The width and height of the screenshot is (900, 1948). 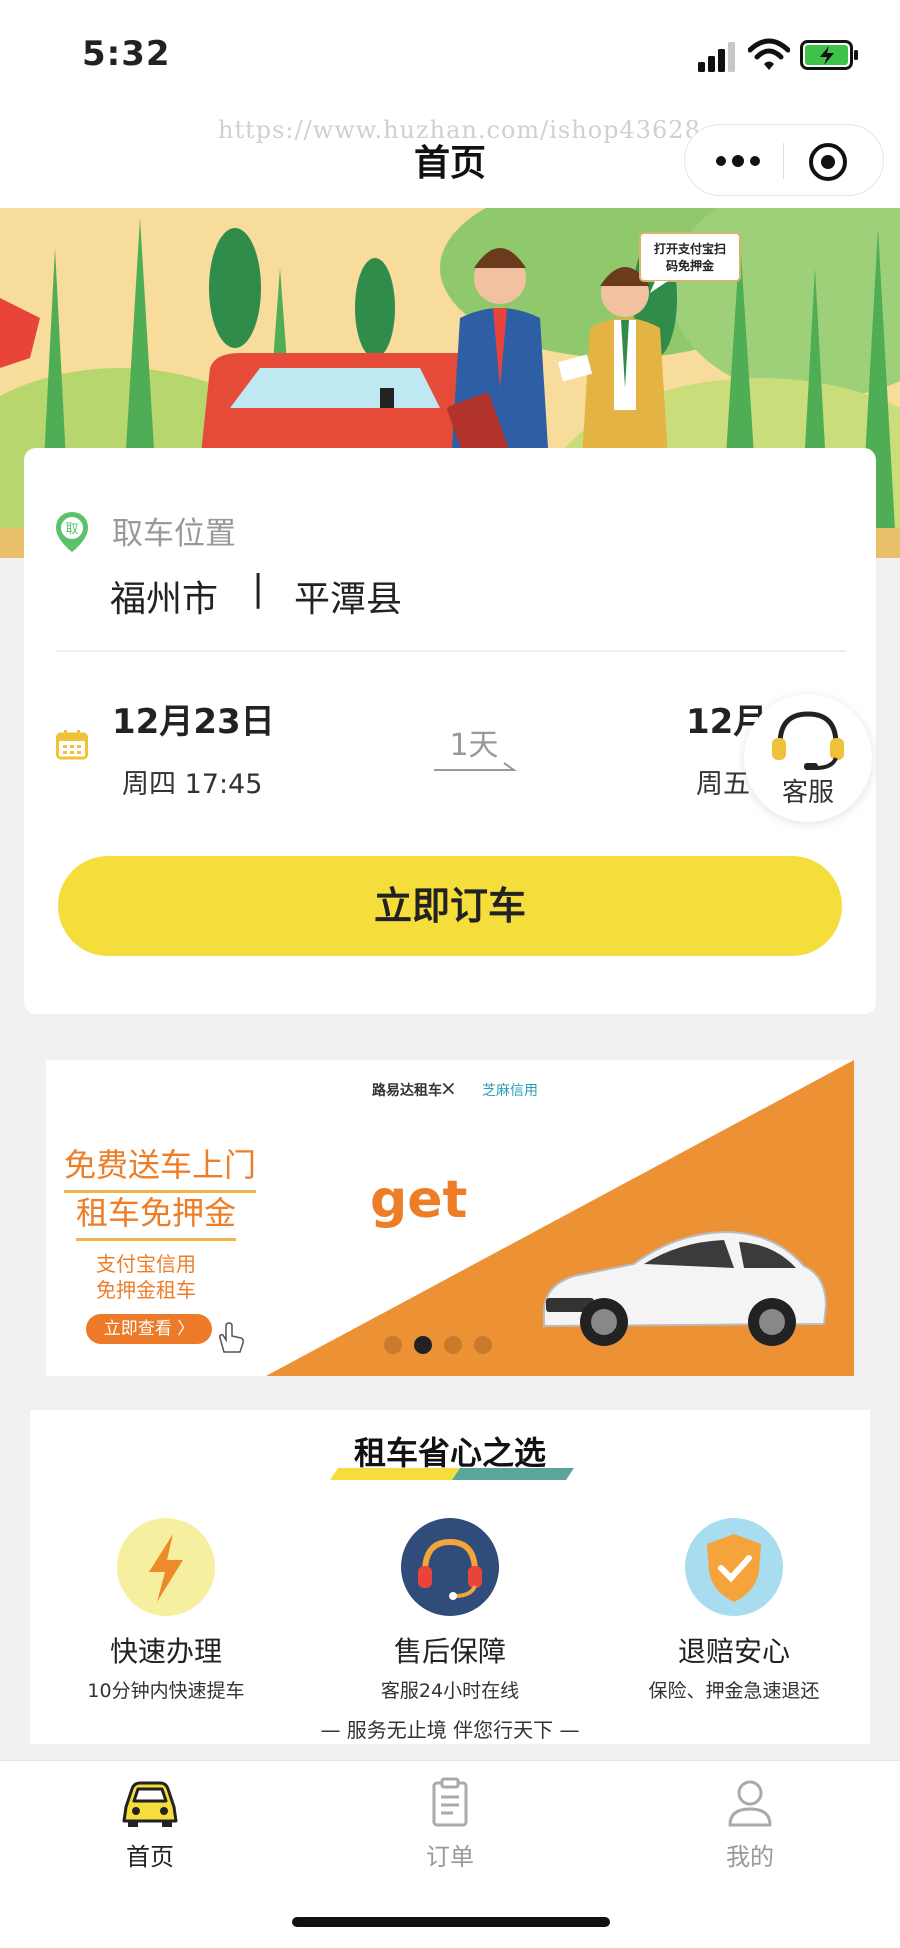 What do you see at coordinates (690, 248) in the screenshot?
I see `hero-bubble-line1: 打开支付宝扫` at bounding box center [690, 248].